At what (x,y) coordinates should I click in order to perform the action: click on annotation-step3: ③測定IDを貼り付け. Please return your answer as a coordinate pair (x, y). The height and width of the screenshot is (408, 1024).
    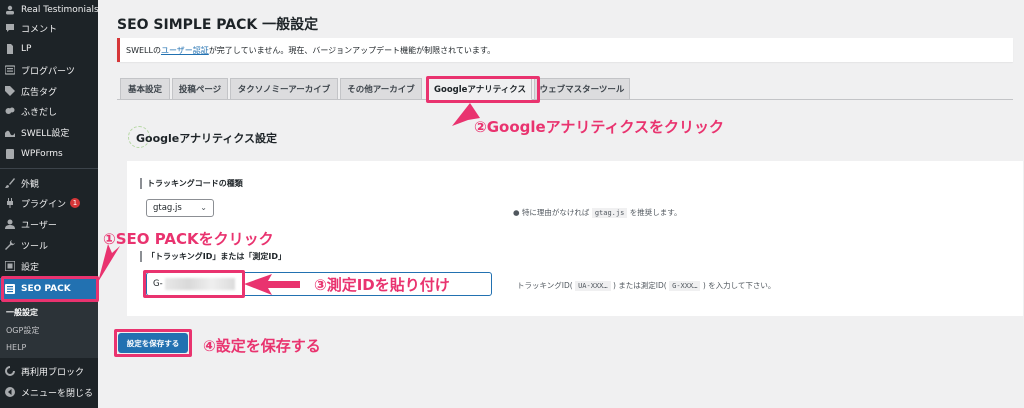
    Looking at the image, I should click on (382, 285).